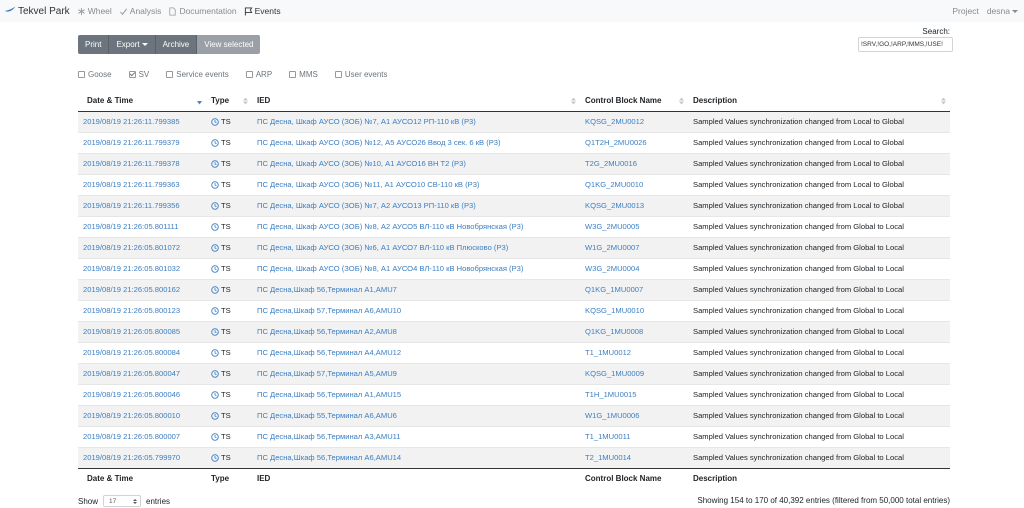 This screenshot has height=508, width=1024. What do you see at coordinates (614, 289) in the screenshot?
I see `control-block-link: Q1KG_1MU0007` at bounding box center [614, 289].